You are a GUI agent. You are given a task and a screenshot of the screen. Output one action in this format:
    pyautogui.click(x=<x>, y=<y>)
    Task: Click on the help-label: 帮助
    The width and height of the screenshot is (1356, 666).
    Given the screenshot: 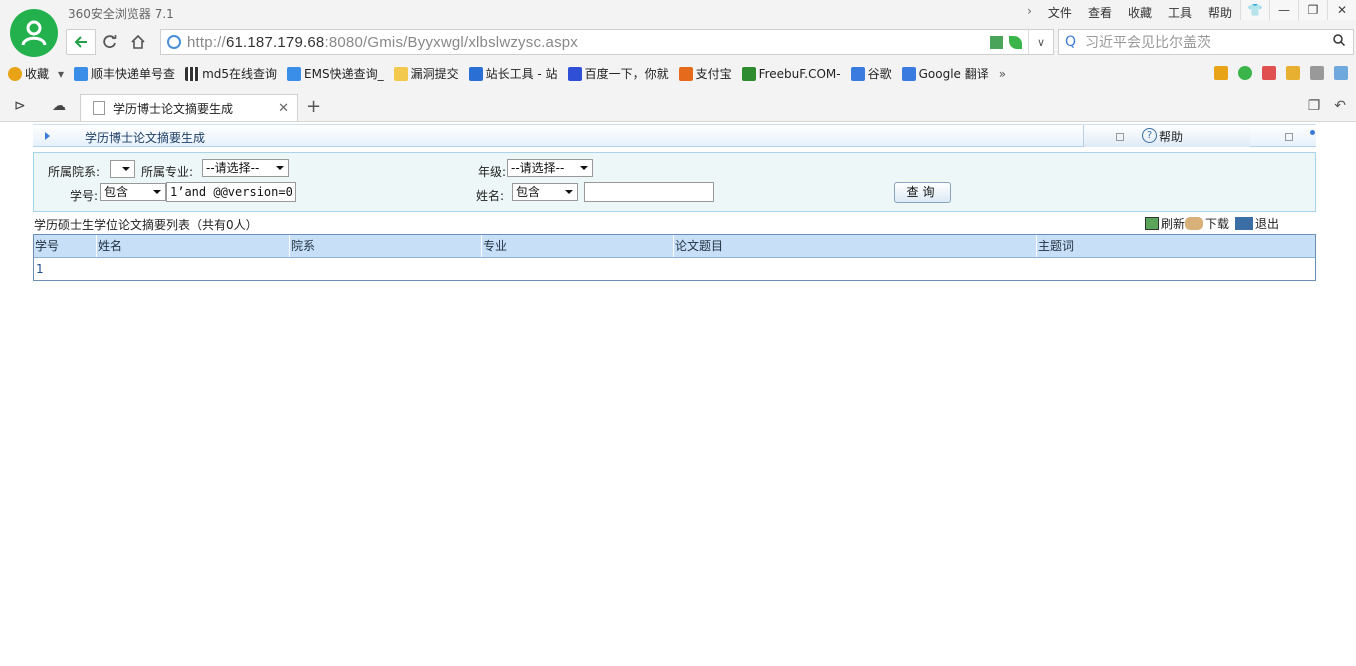 What is the action you would take?
    pyautogui.click(x=1171, y=137)
    